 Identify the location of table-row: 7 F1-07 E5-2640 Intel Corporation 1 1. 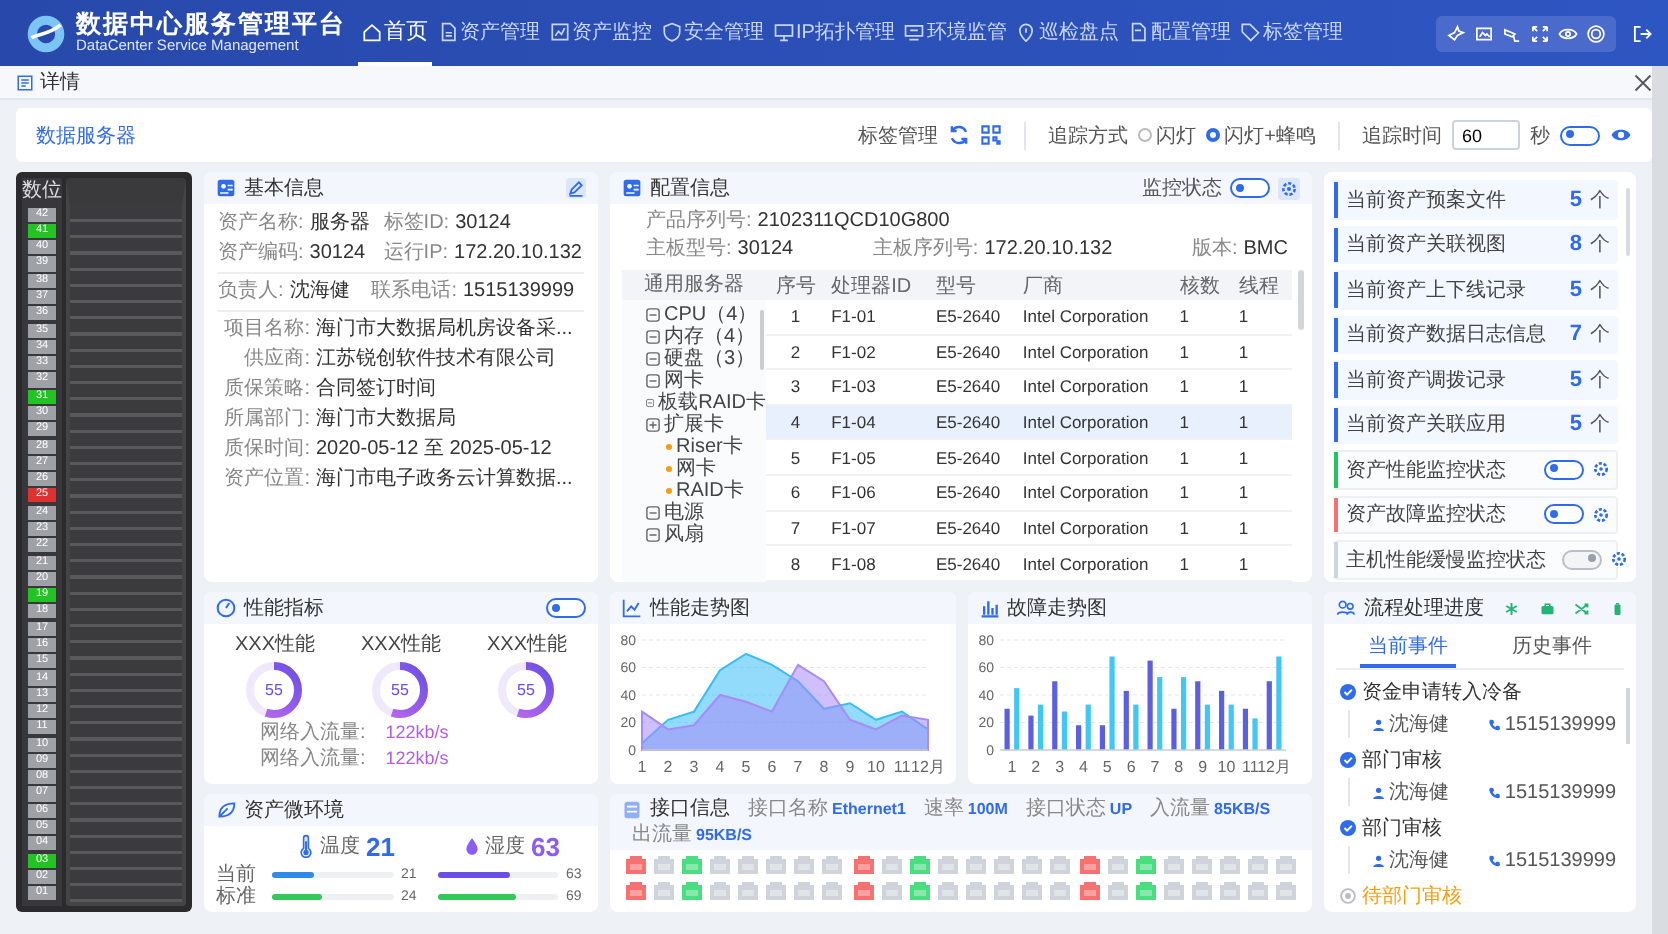
(1029, 528).